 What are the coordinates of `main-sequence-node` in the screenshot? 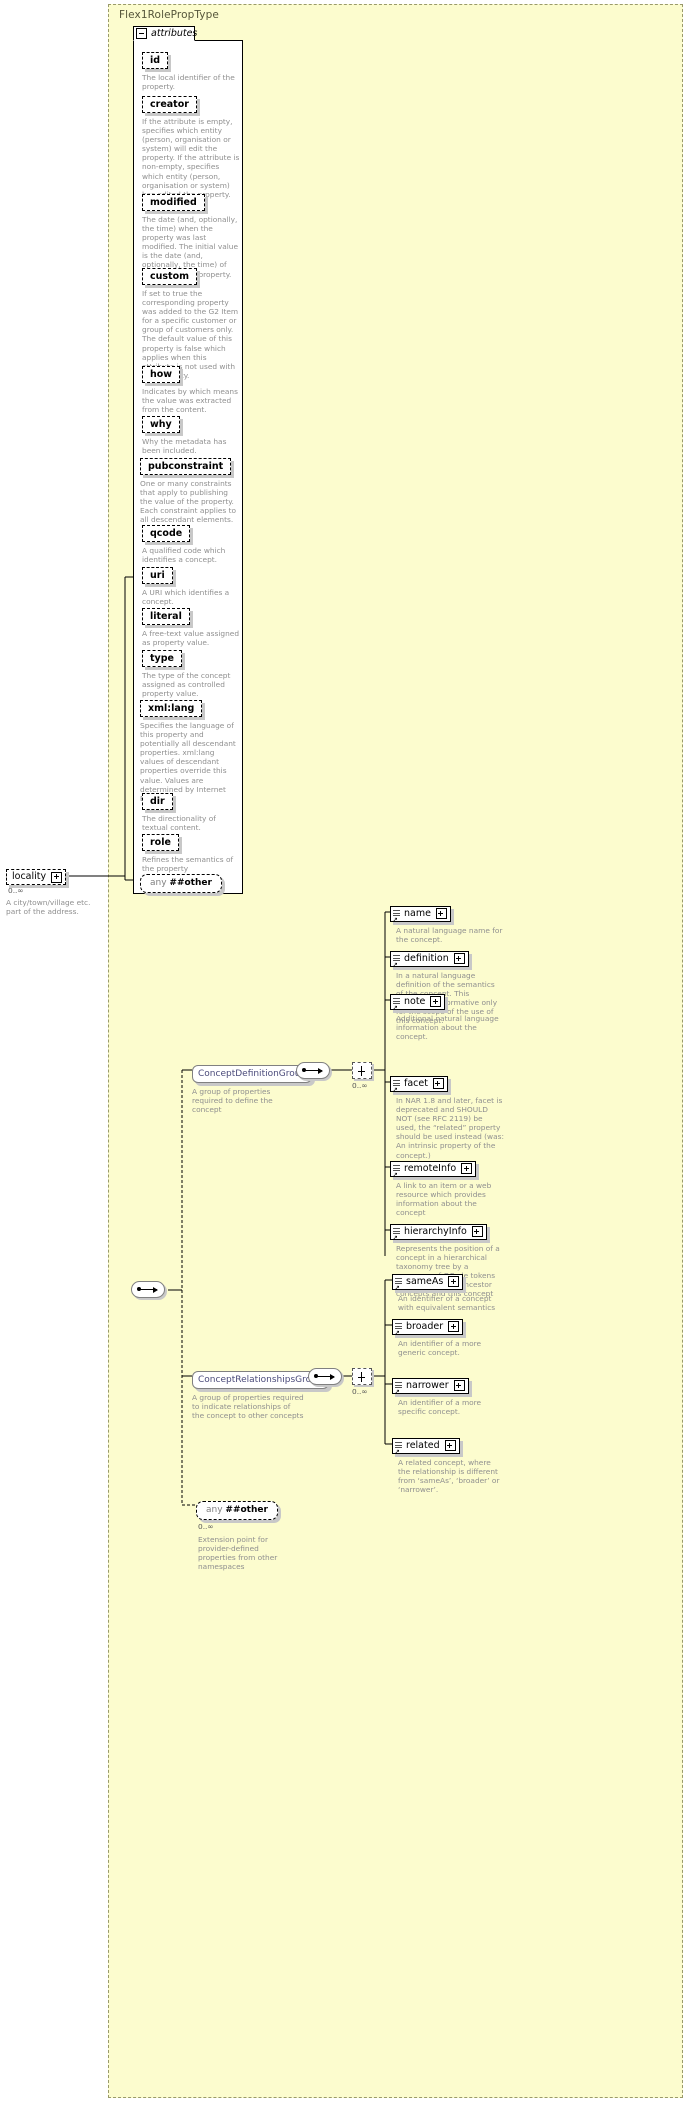 It's located at (148, 1289).